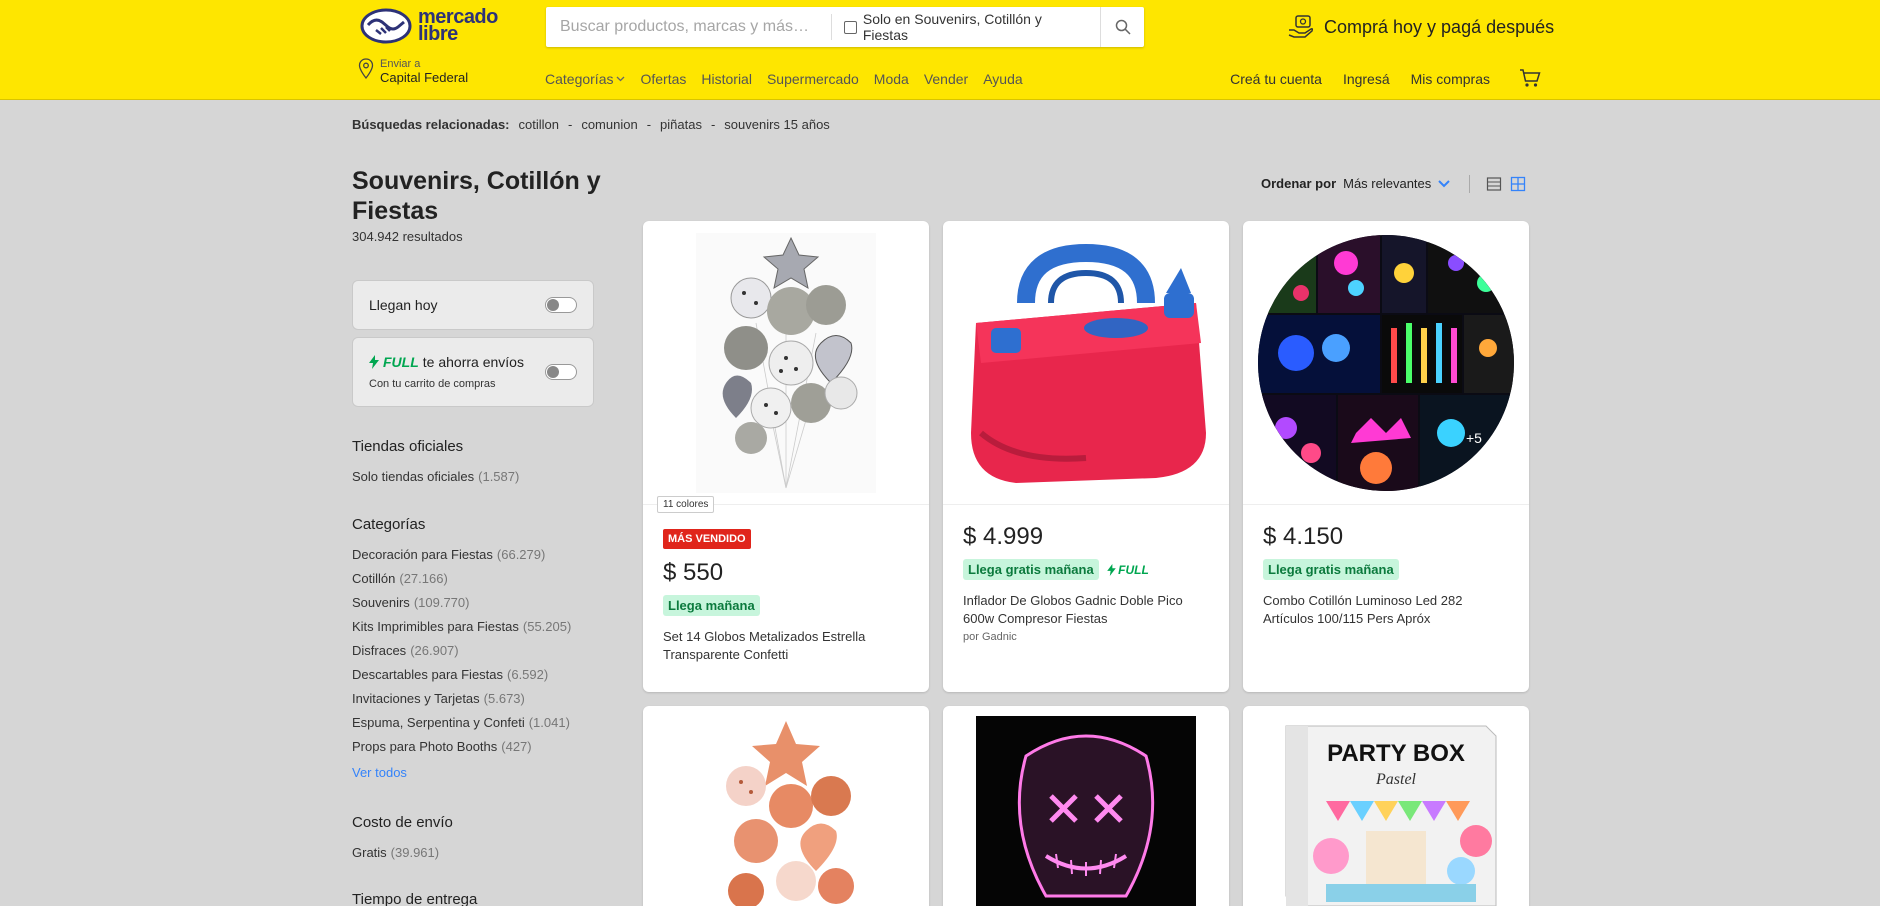 Image resolution: width=1880 pixels, height=906 pixels. Describe the element at coordinates (1122, 27) in the screenshot. I see `search-button` at that location.